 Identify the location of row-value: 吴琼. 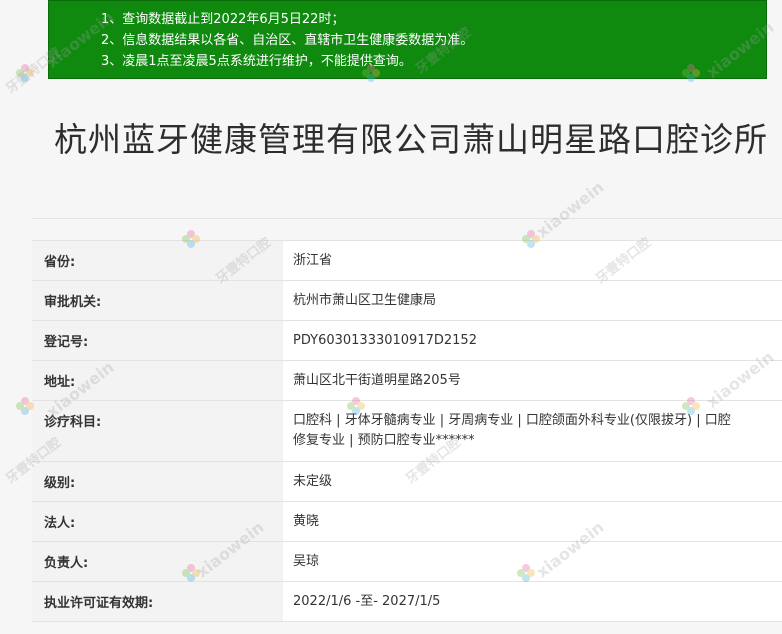
(532, 561).